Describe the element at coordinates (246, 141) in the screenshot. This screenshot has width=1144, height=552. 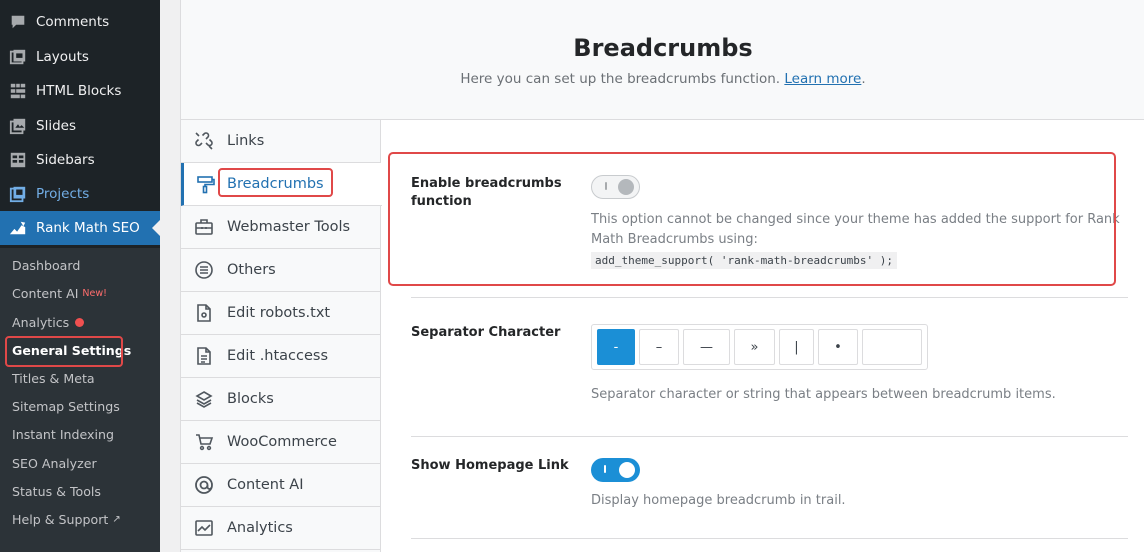
I see `tab-label: Links` at that location.